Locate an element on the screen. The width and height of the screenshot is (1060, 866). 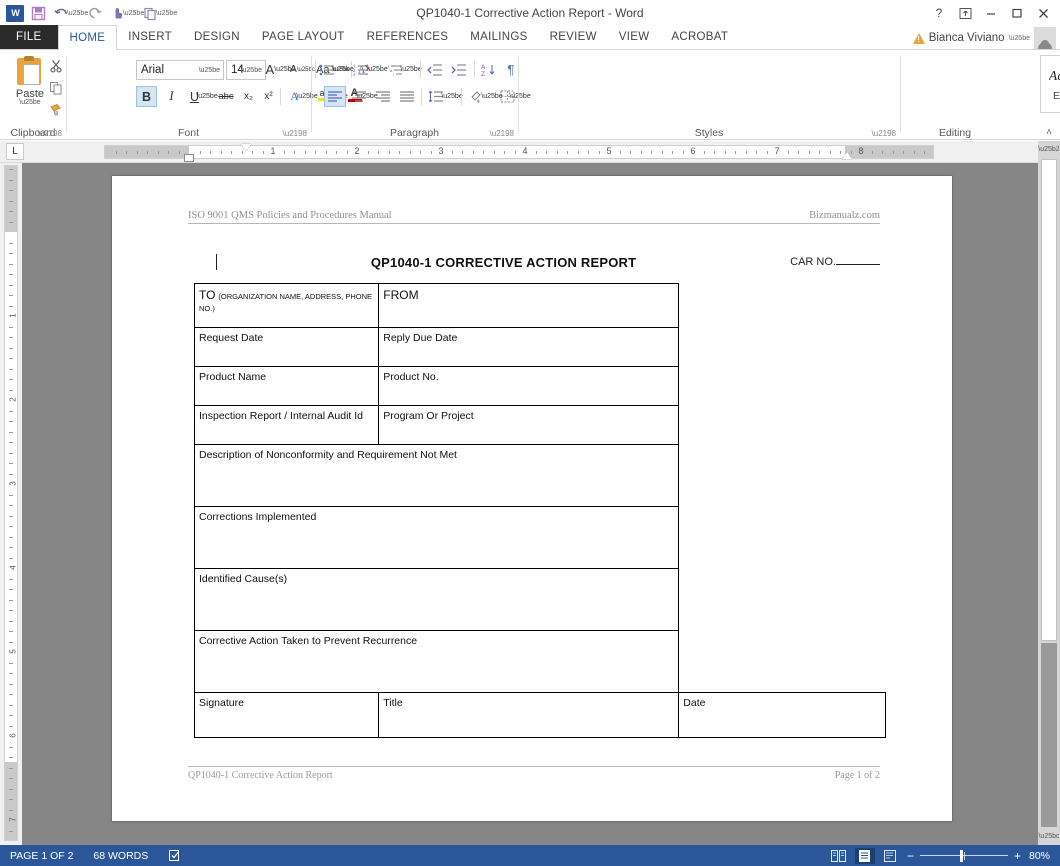
collapse-ribbon-icon: ˄ is located at coordinates (1049, 132).